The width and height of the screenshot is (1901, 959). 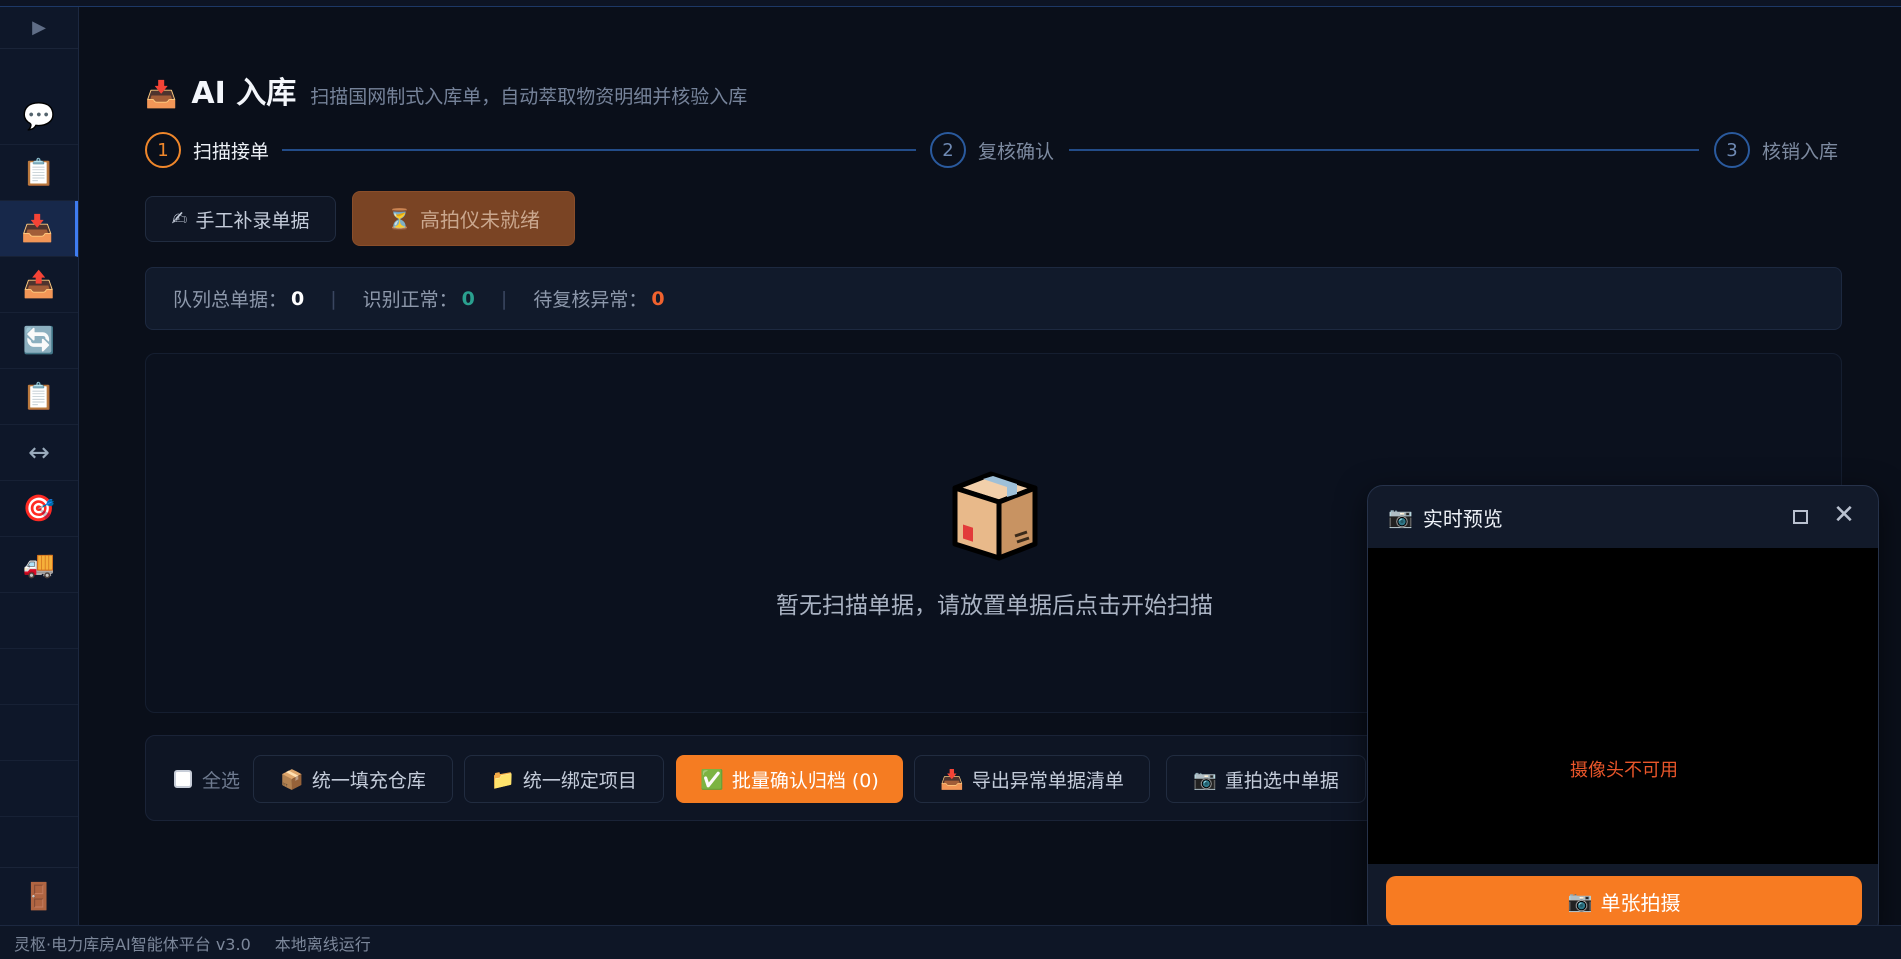 I want to click on step-label: 核销入库, so click(x=1800, y=151).